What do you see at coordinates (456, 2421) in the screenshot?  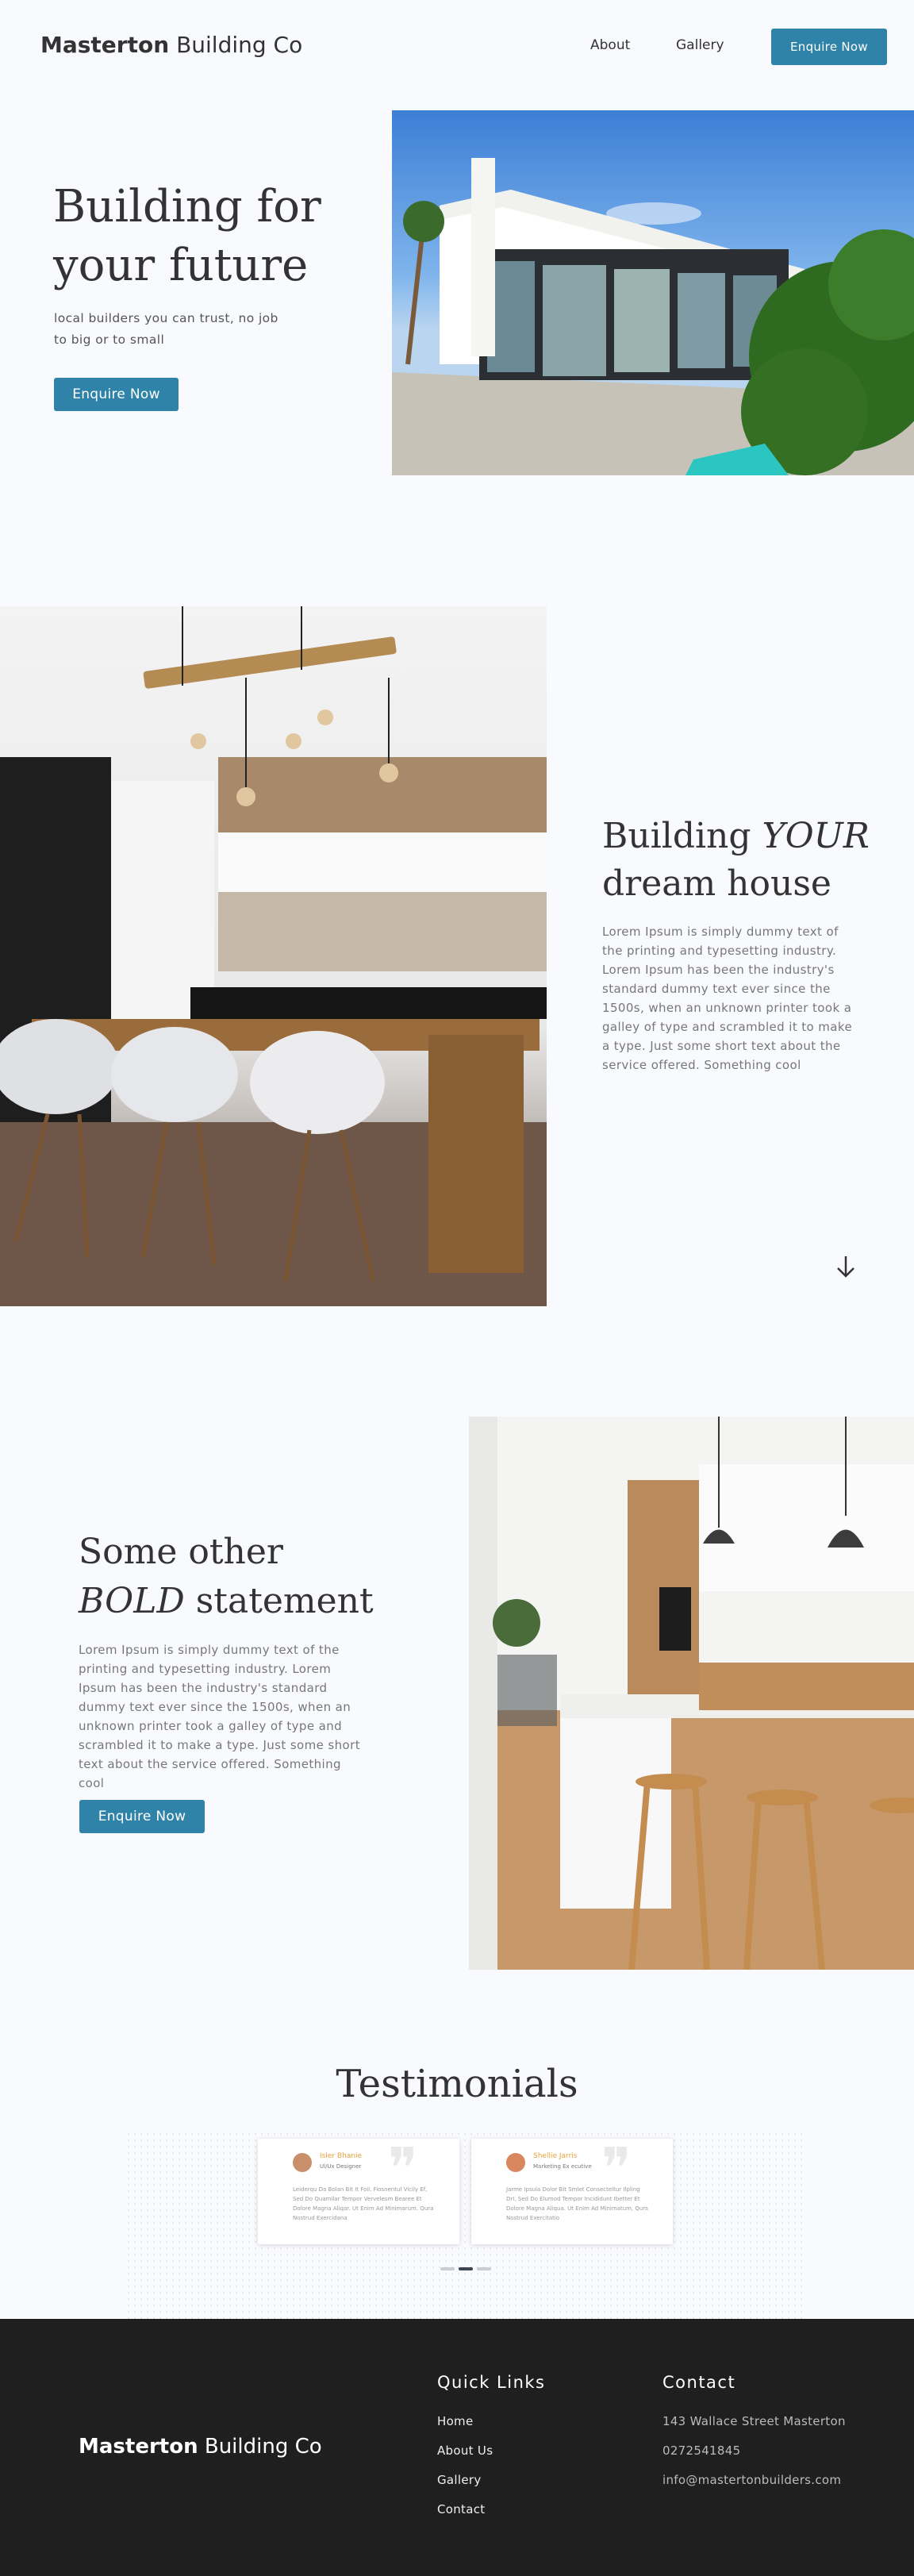 I see `footer-link-home: Home` at bounding box center [456, 2421].